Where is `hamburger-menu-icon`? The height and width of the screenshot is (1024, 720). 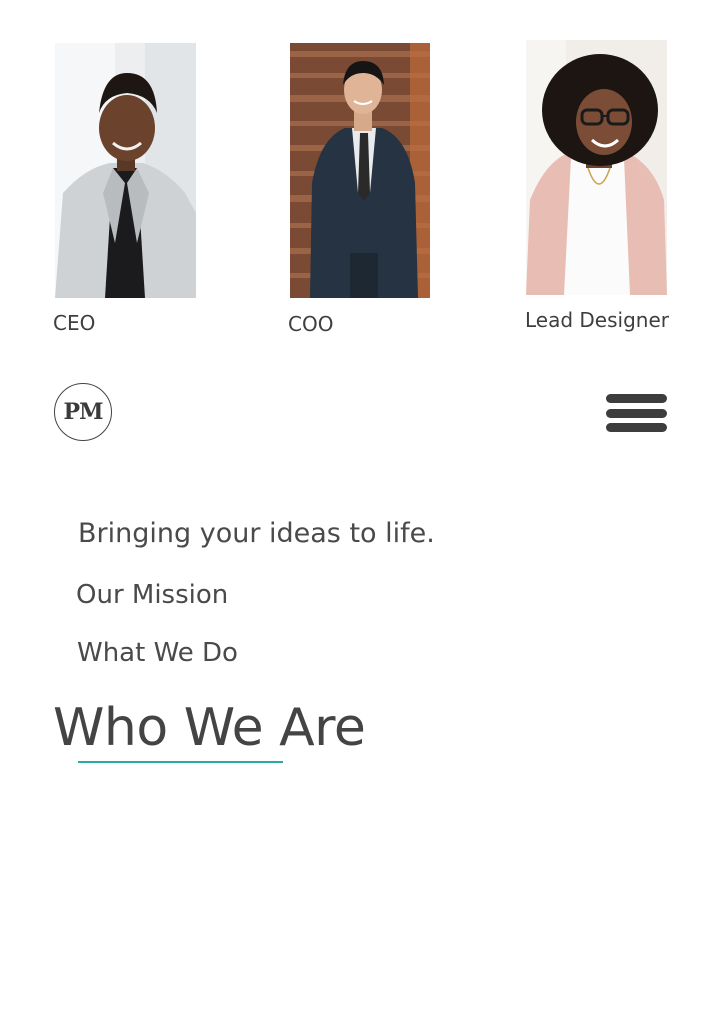 hamburger-menu-icon is located at coordinates (637, 415).